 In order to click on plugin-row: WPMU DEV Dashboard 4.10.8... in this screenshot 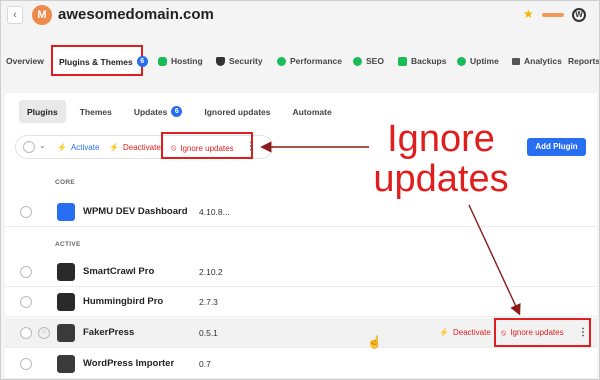, I will do `click(301, 212)`.